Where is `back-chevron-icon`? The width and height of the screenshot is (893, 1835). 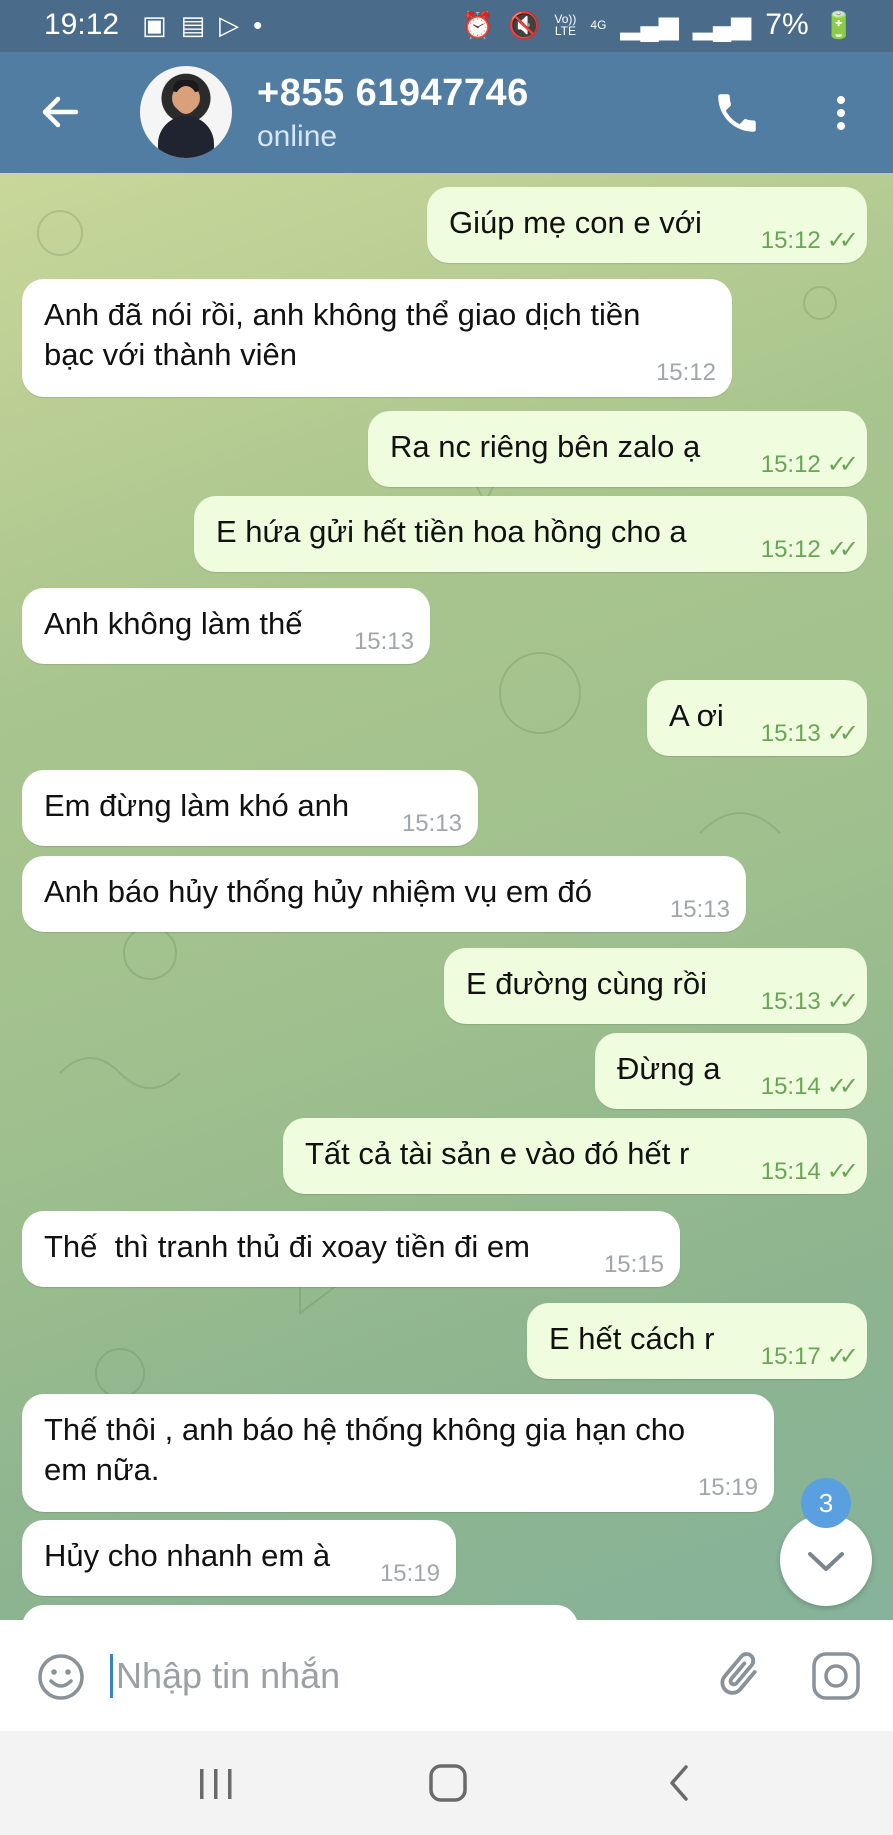 back-chevron-icon is located at coordinates (679, 1783).